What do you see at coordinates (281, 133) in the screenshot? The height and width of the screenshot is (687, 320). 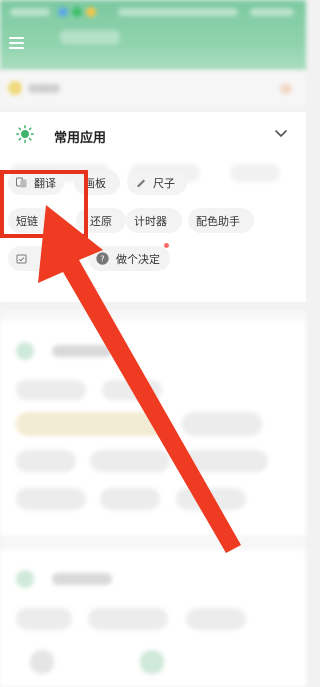 I see `chevron-down-icon` at bounding box center [281, 133].